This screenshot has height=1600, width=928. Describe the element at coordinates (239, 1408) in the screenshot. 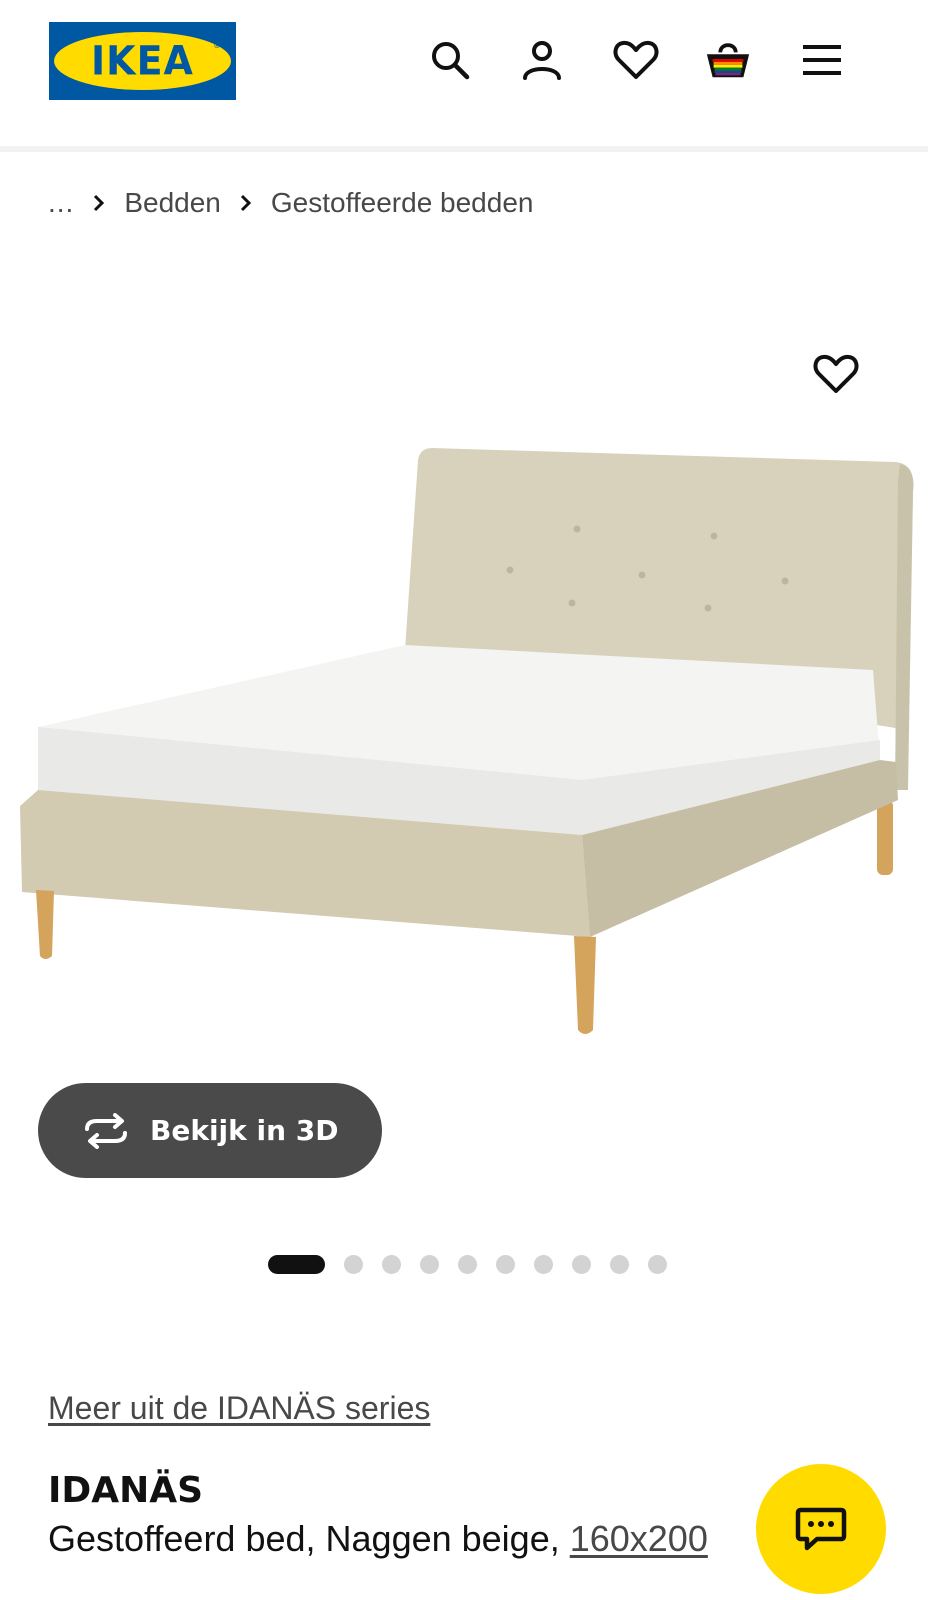

I see `series-link: Meer uit de IDANÄS series` at that location.